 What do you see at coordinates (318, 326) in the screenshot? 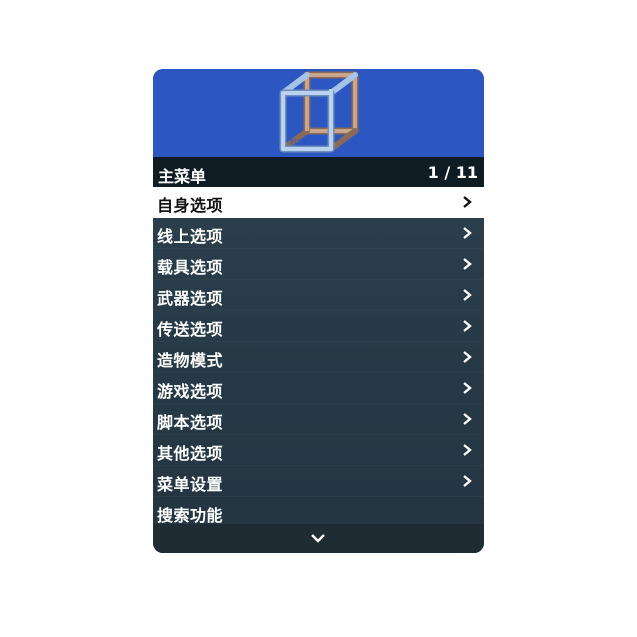
I see `menu-item-teleport-options: 传送选项` at bounding box center [318, 326].